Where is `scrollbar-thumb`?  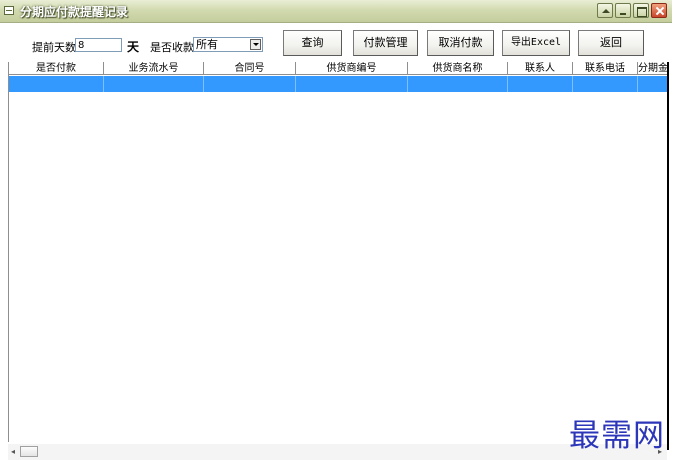 scrollbar-thumb is located at coordinates (29, 451).